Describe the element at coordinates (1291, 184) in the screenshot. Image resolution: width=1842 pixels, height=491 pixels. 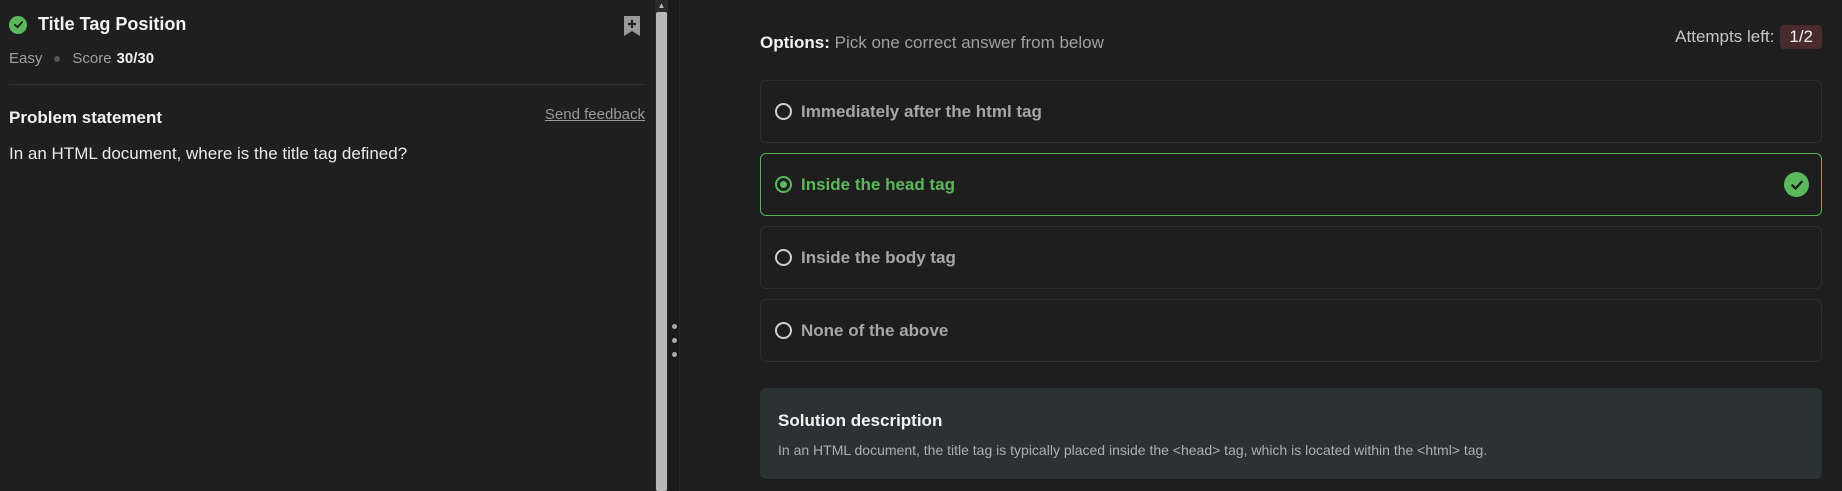
I see `answer-option-selected: Inside the head tag` at that location.